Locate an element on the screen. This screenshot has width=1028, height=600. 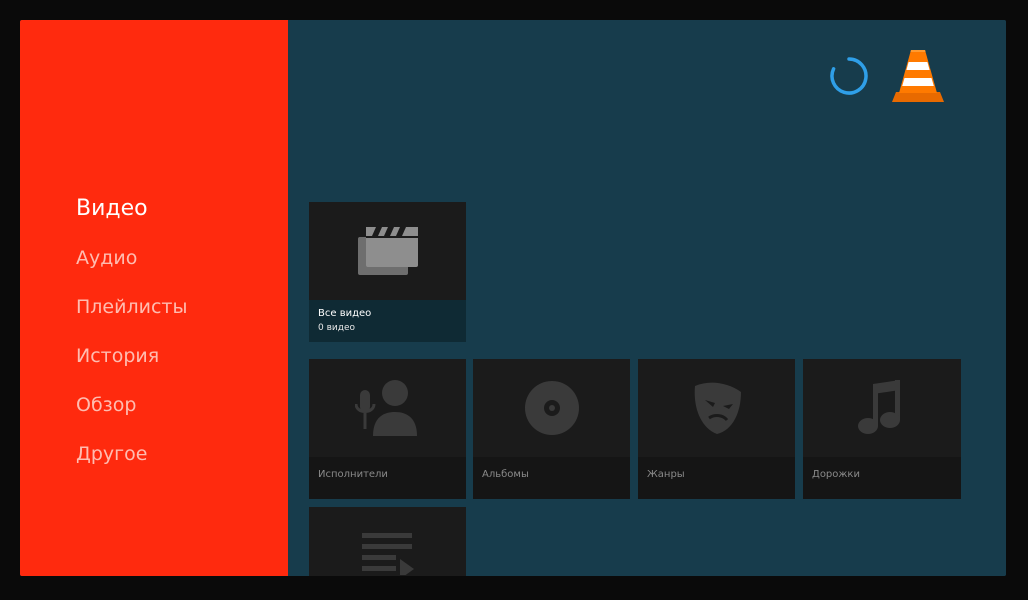
playlist-icon is located at coordinates (387, 541).